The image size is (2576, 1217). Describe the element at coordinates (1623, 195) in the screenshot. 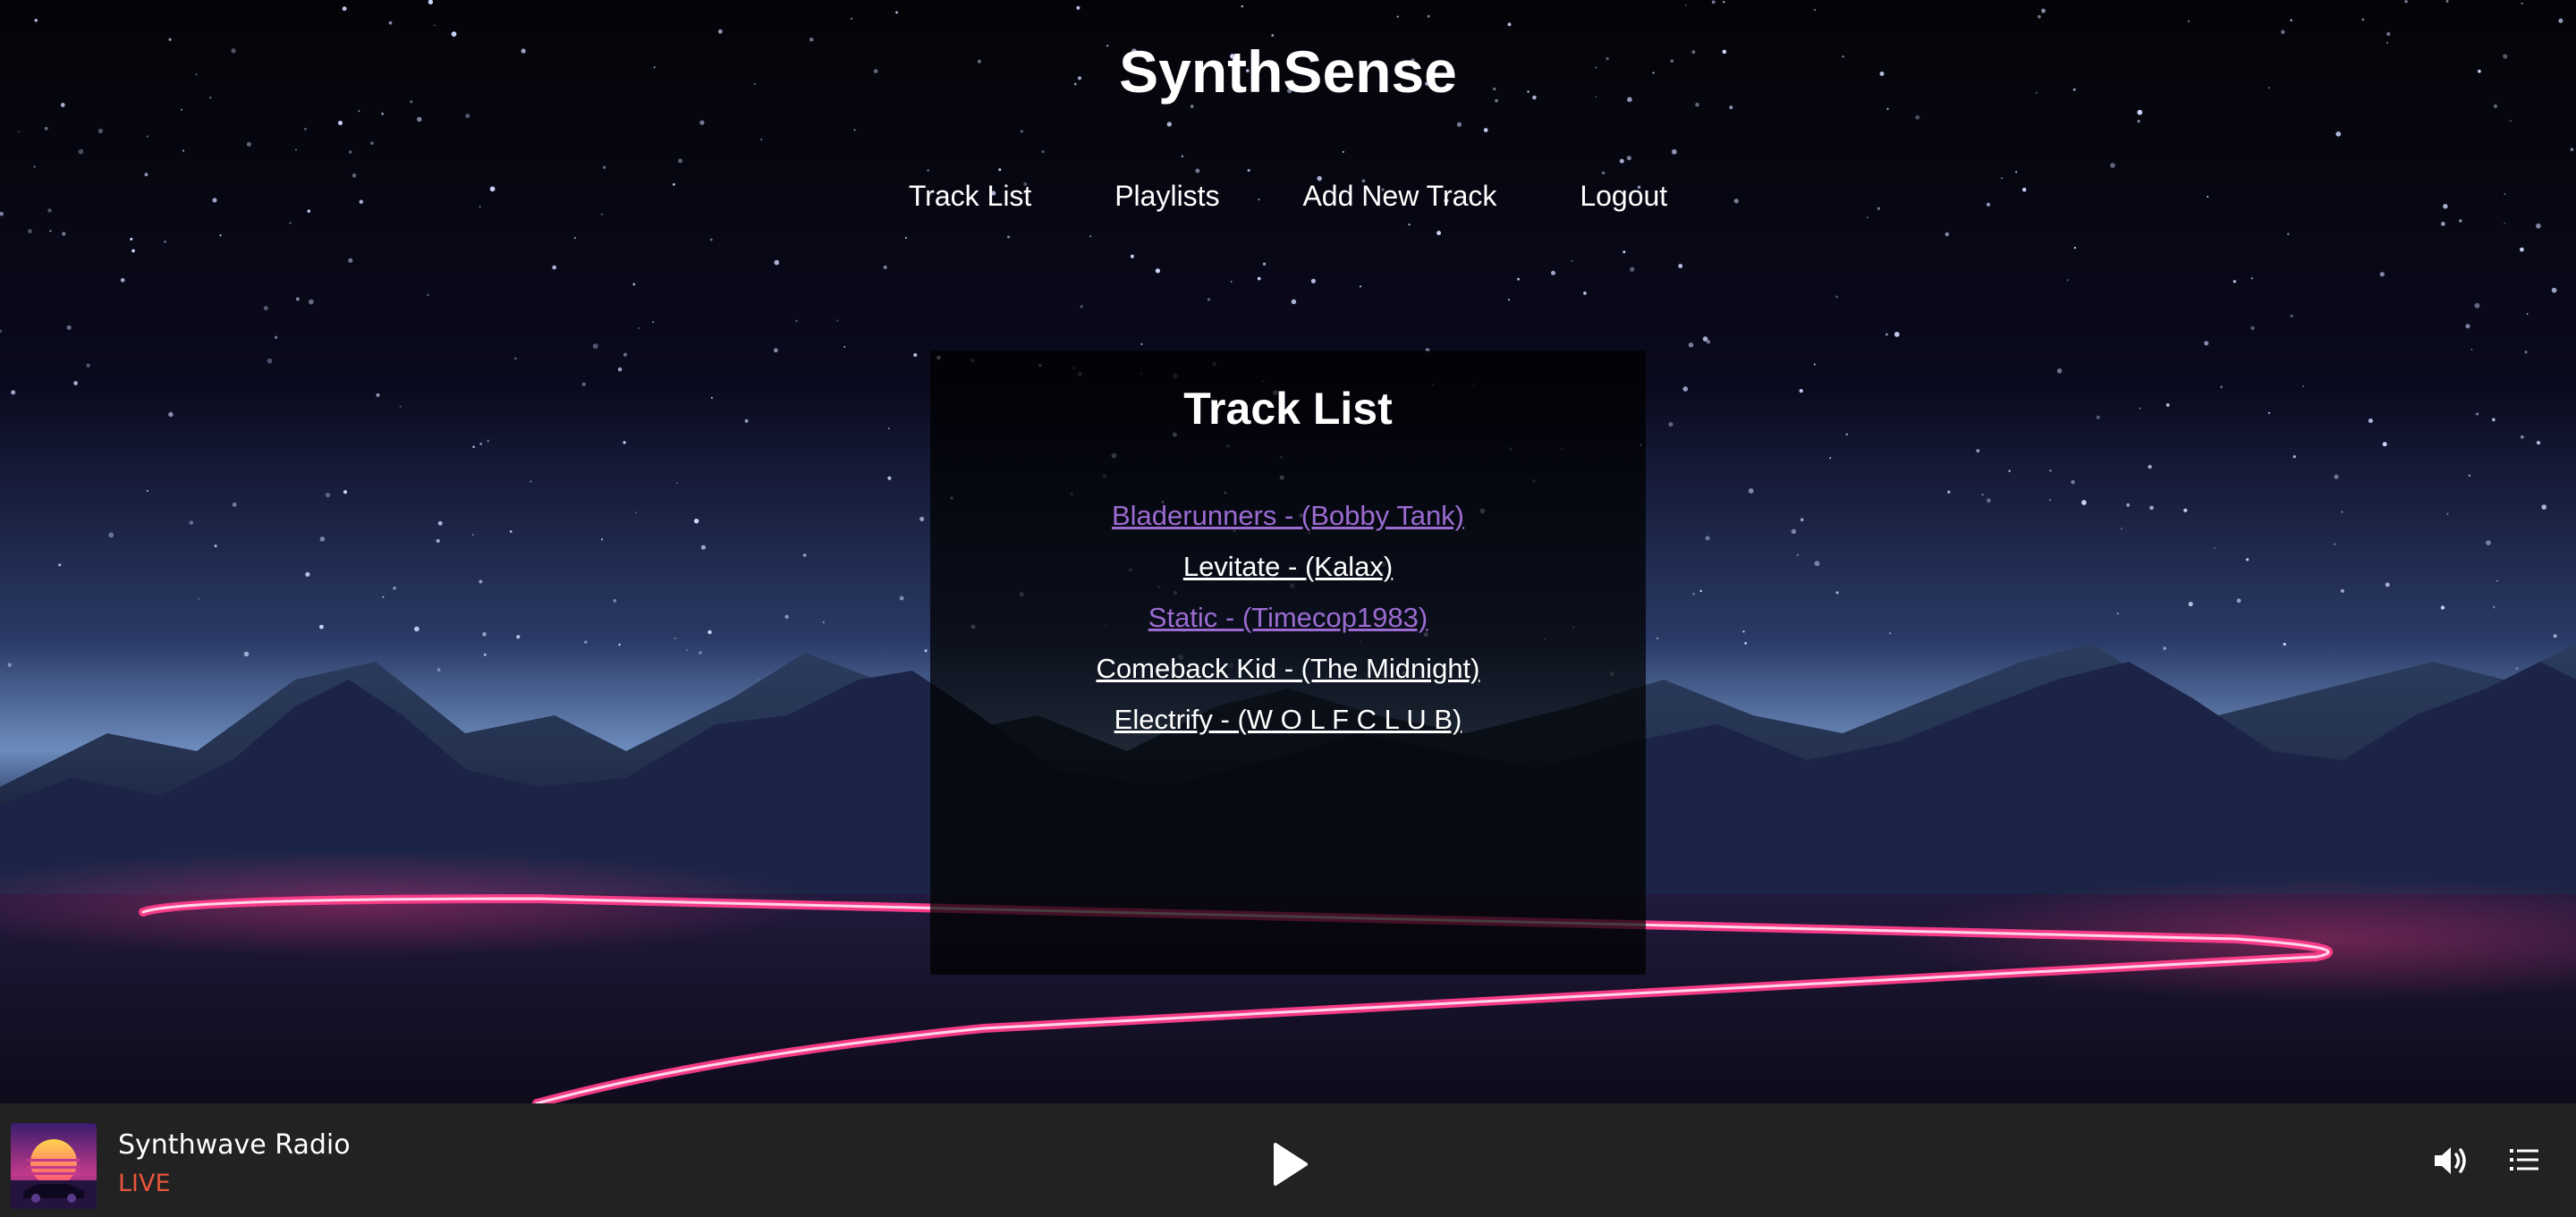

I see `nav-logout: Logout` at that location.